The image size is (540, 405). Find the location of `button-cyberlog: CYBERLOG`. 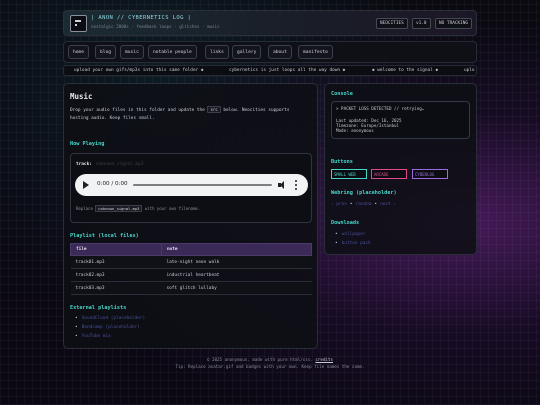

button-cyberlog: CYBERLOG is located at coordinates (430, 174).